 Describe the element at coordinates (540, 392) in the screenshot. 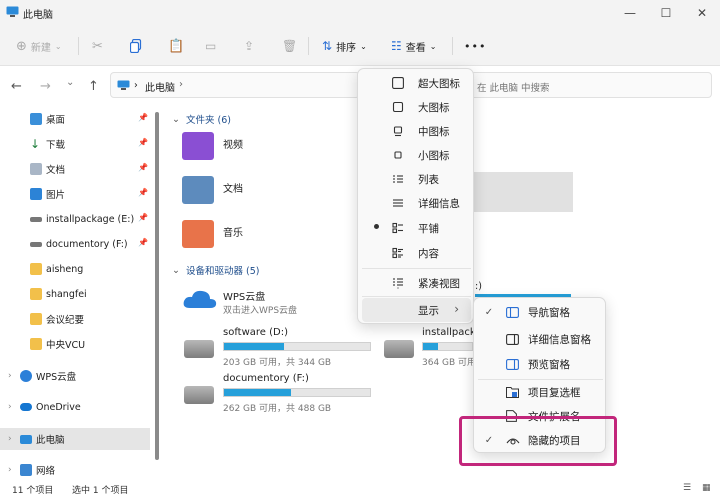

I see `menu-item-item-checkboxes: 项目复选框` at that location.